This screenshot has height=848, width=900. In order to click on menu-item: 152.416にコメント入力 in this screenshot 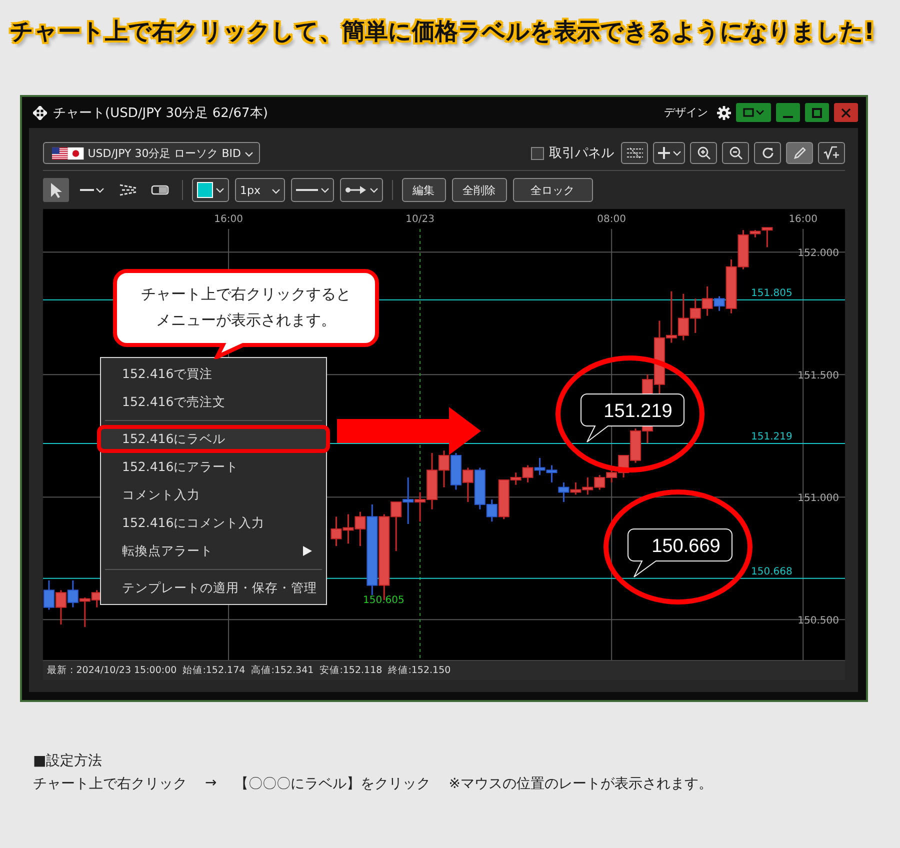, I will do `click(213, 523)`.